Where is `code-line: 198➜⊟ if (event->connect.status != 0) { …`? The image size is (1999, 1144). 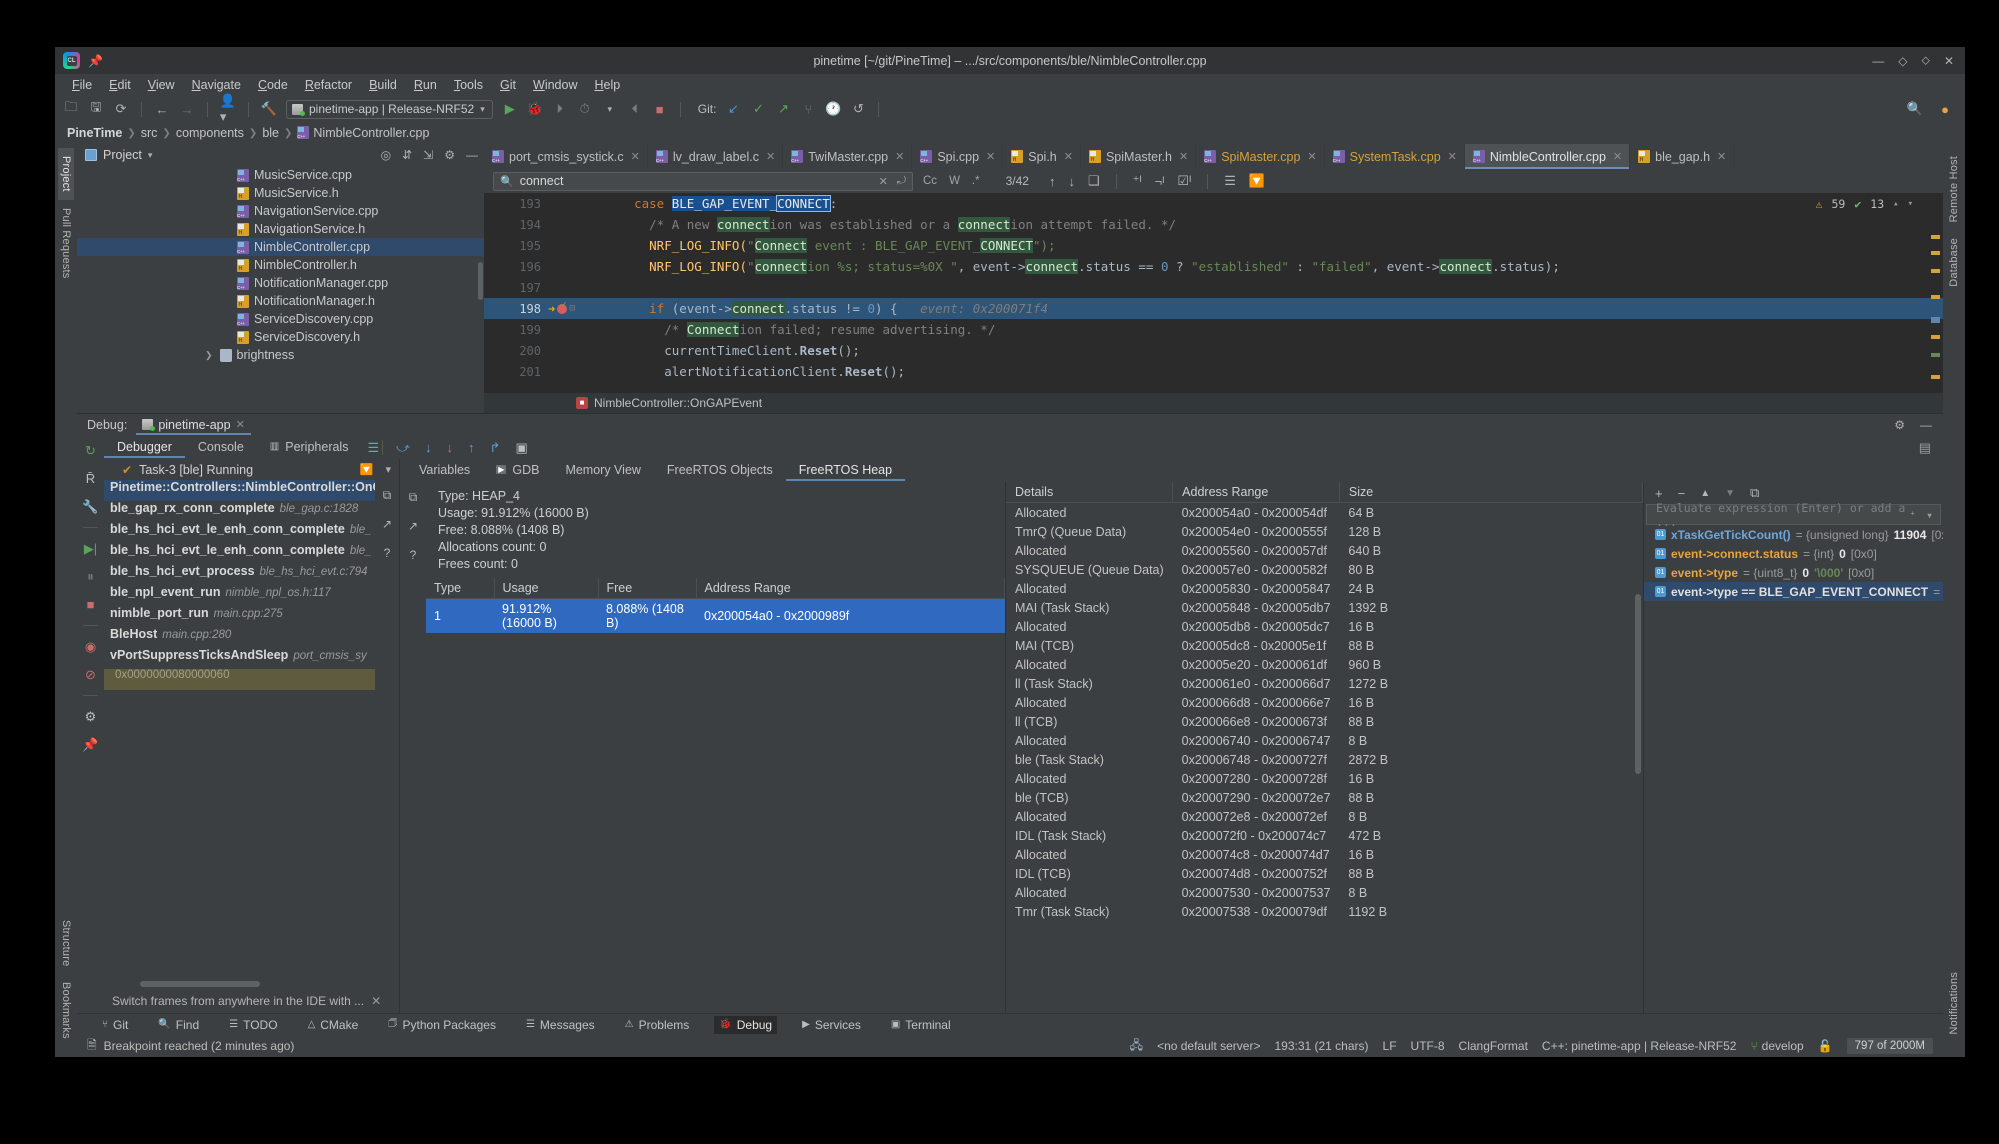
code-line: 198➜⊟ if (event->connect.status != 0) { … is located at coordinates (1213, 308).